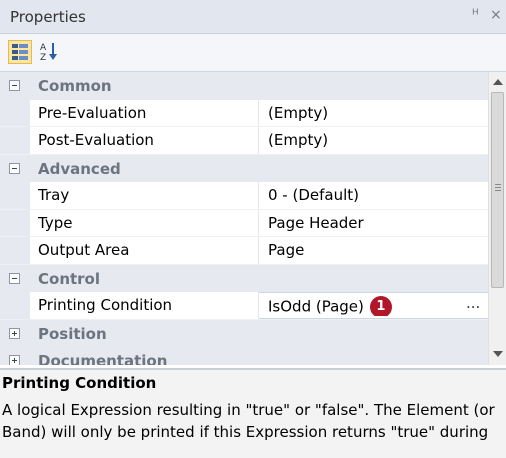  What do you see at coordinates (43, 57) in the screenshot?
I see `svg-text: Z` at bounding box center [43, 57].